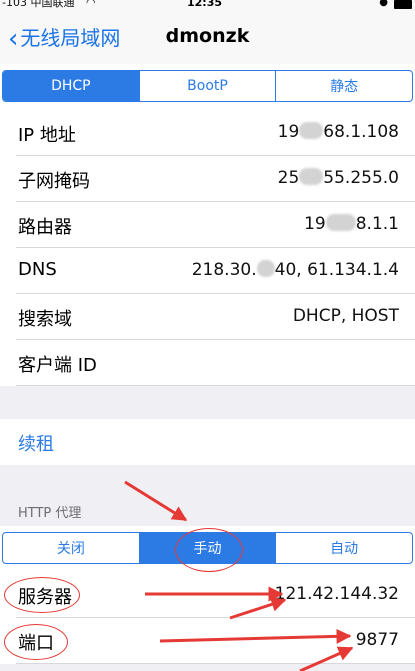 The width and height of the screenshot is (415, 671). Describe the element at coordinates (255, 636) in the screenshot. I see `arrow-to-port-value` at that location.